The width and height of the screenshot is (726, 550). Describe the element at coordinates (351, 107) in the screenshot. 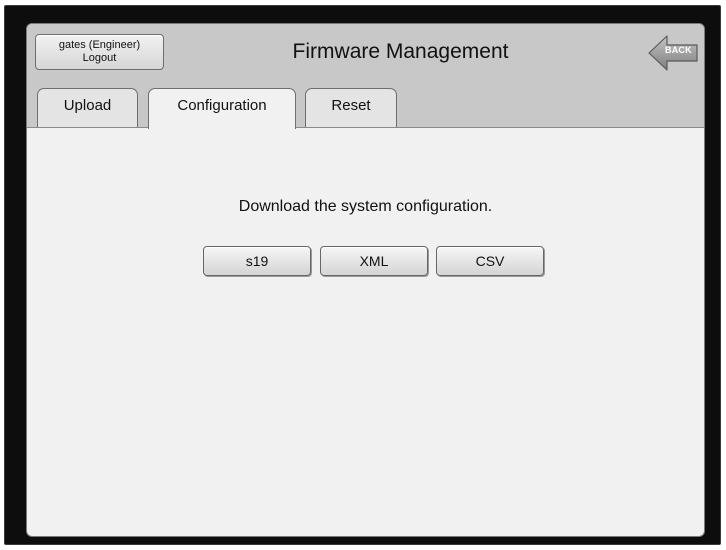

I see `tab-reset: Reset` at that location.